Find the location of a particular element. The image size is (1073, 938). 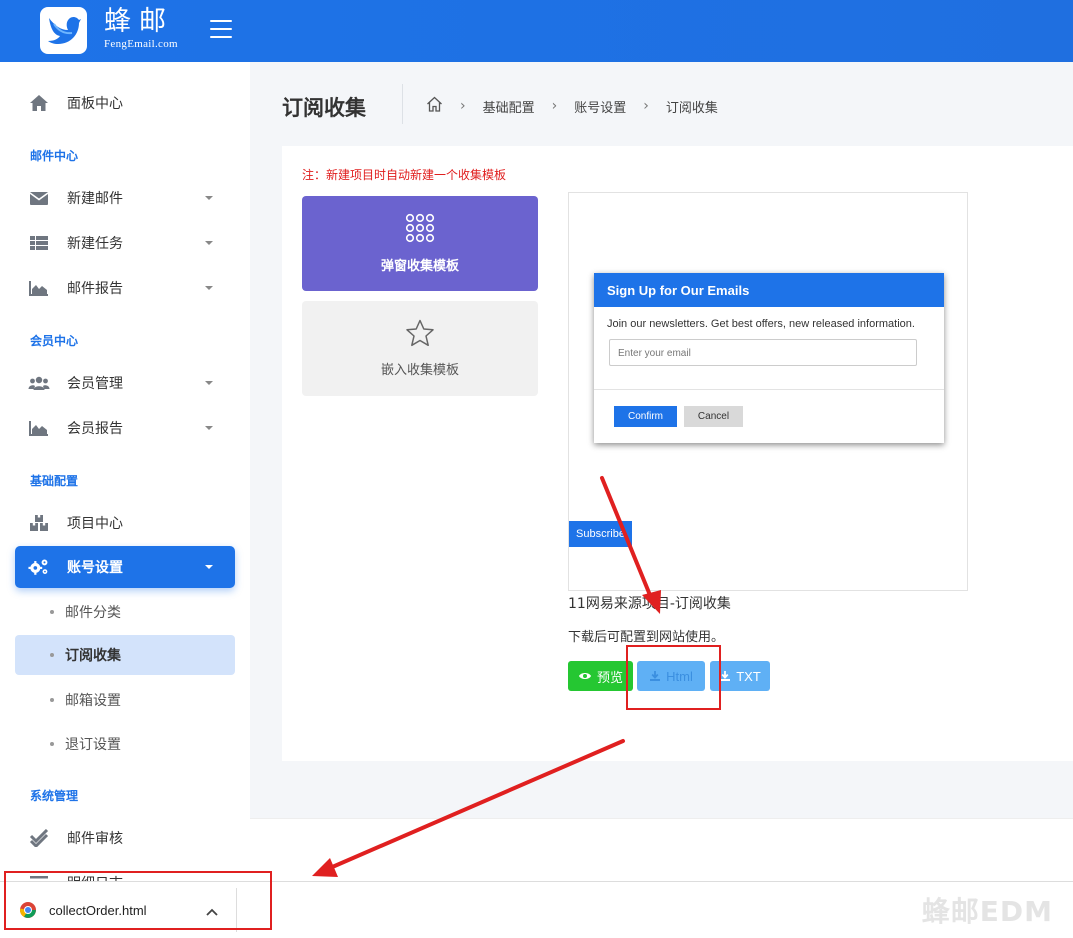

users-icon is located at coordinates (39, 383).